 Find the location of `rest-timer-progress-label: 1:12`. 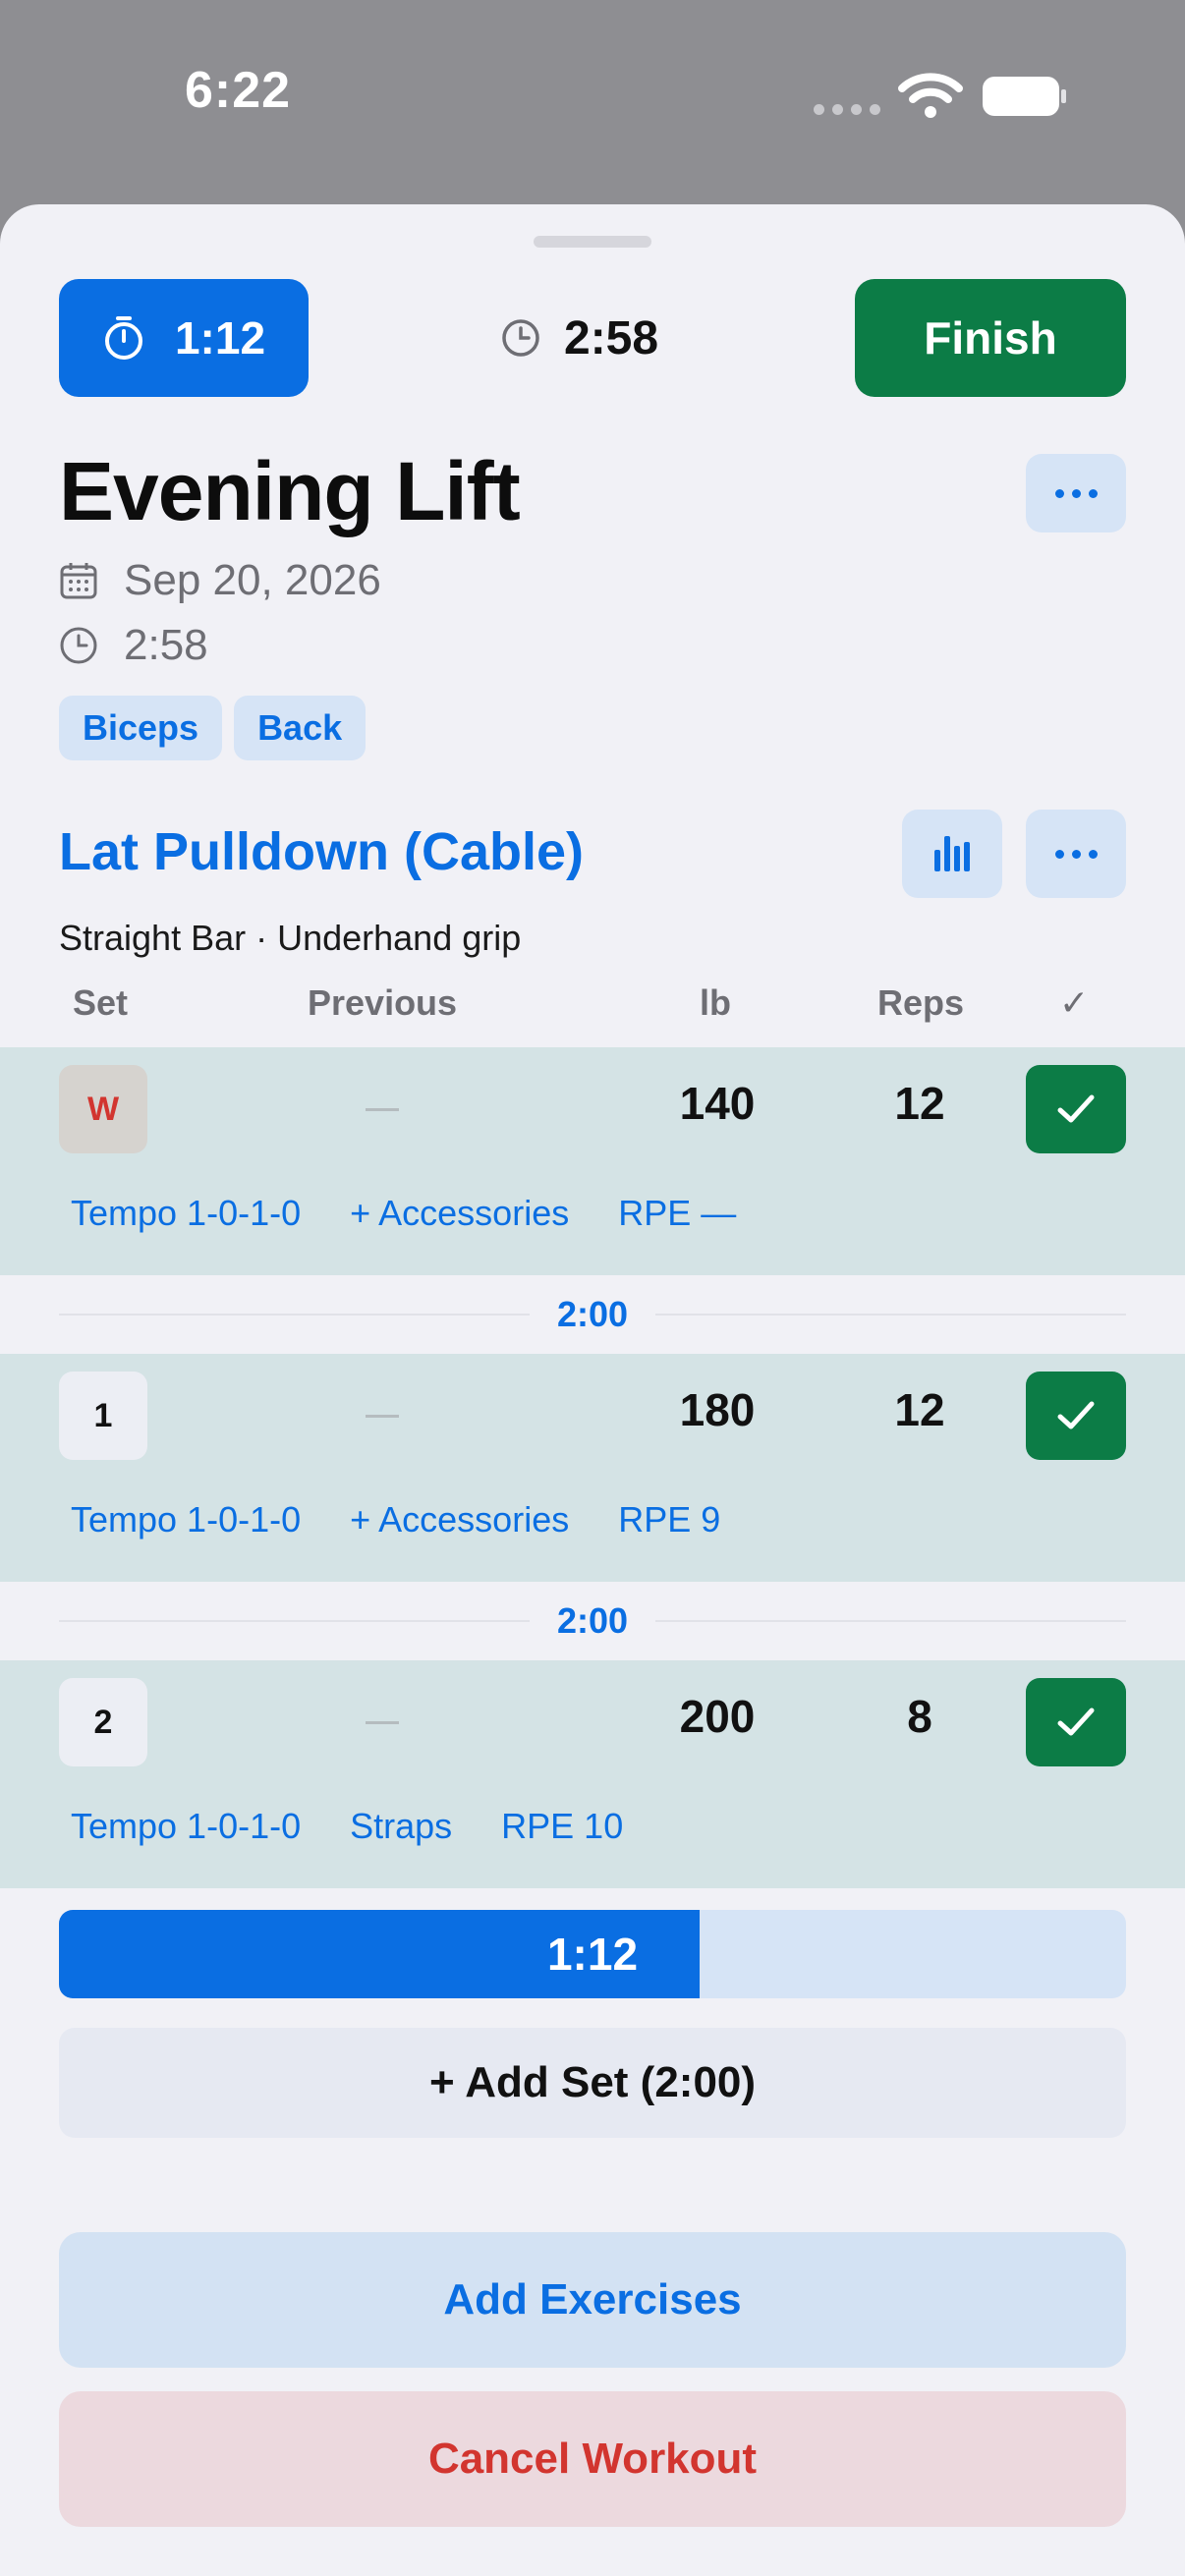

rest-timer-progress-label: 1:12 is located at coordinates (592, 1954).